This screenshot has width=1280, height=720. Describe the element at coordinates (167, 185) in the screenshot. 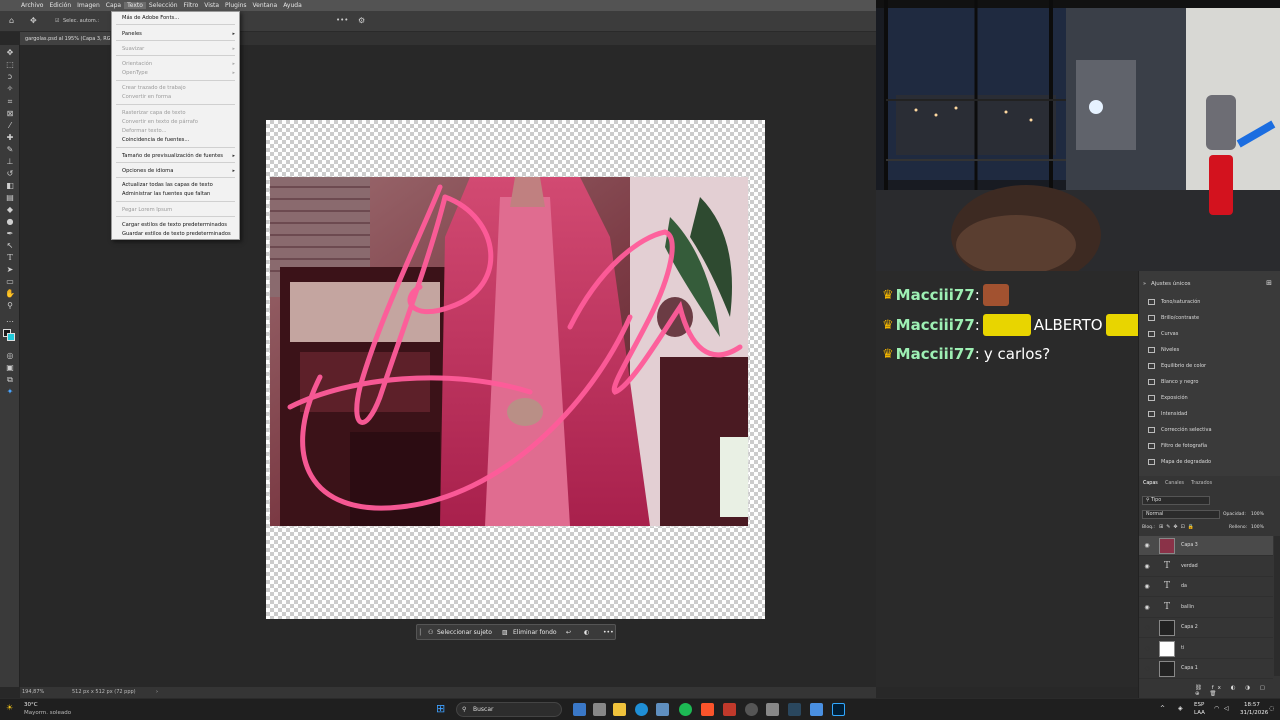

I see `menu-item-actualizar-capas: Actualizar todas las capas de texto` at that location.